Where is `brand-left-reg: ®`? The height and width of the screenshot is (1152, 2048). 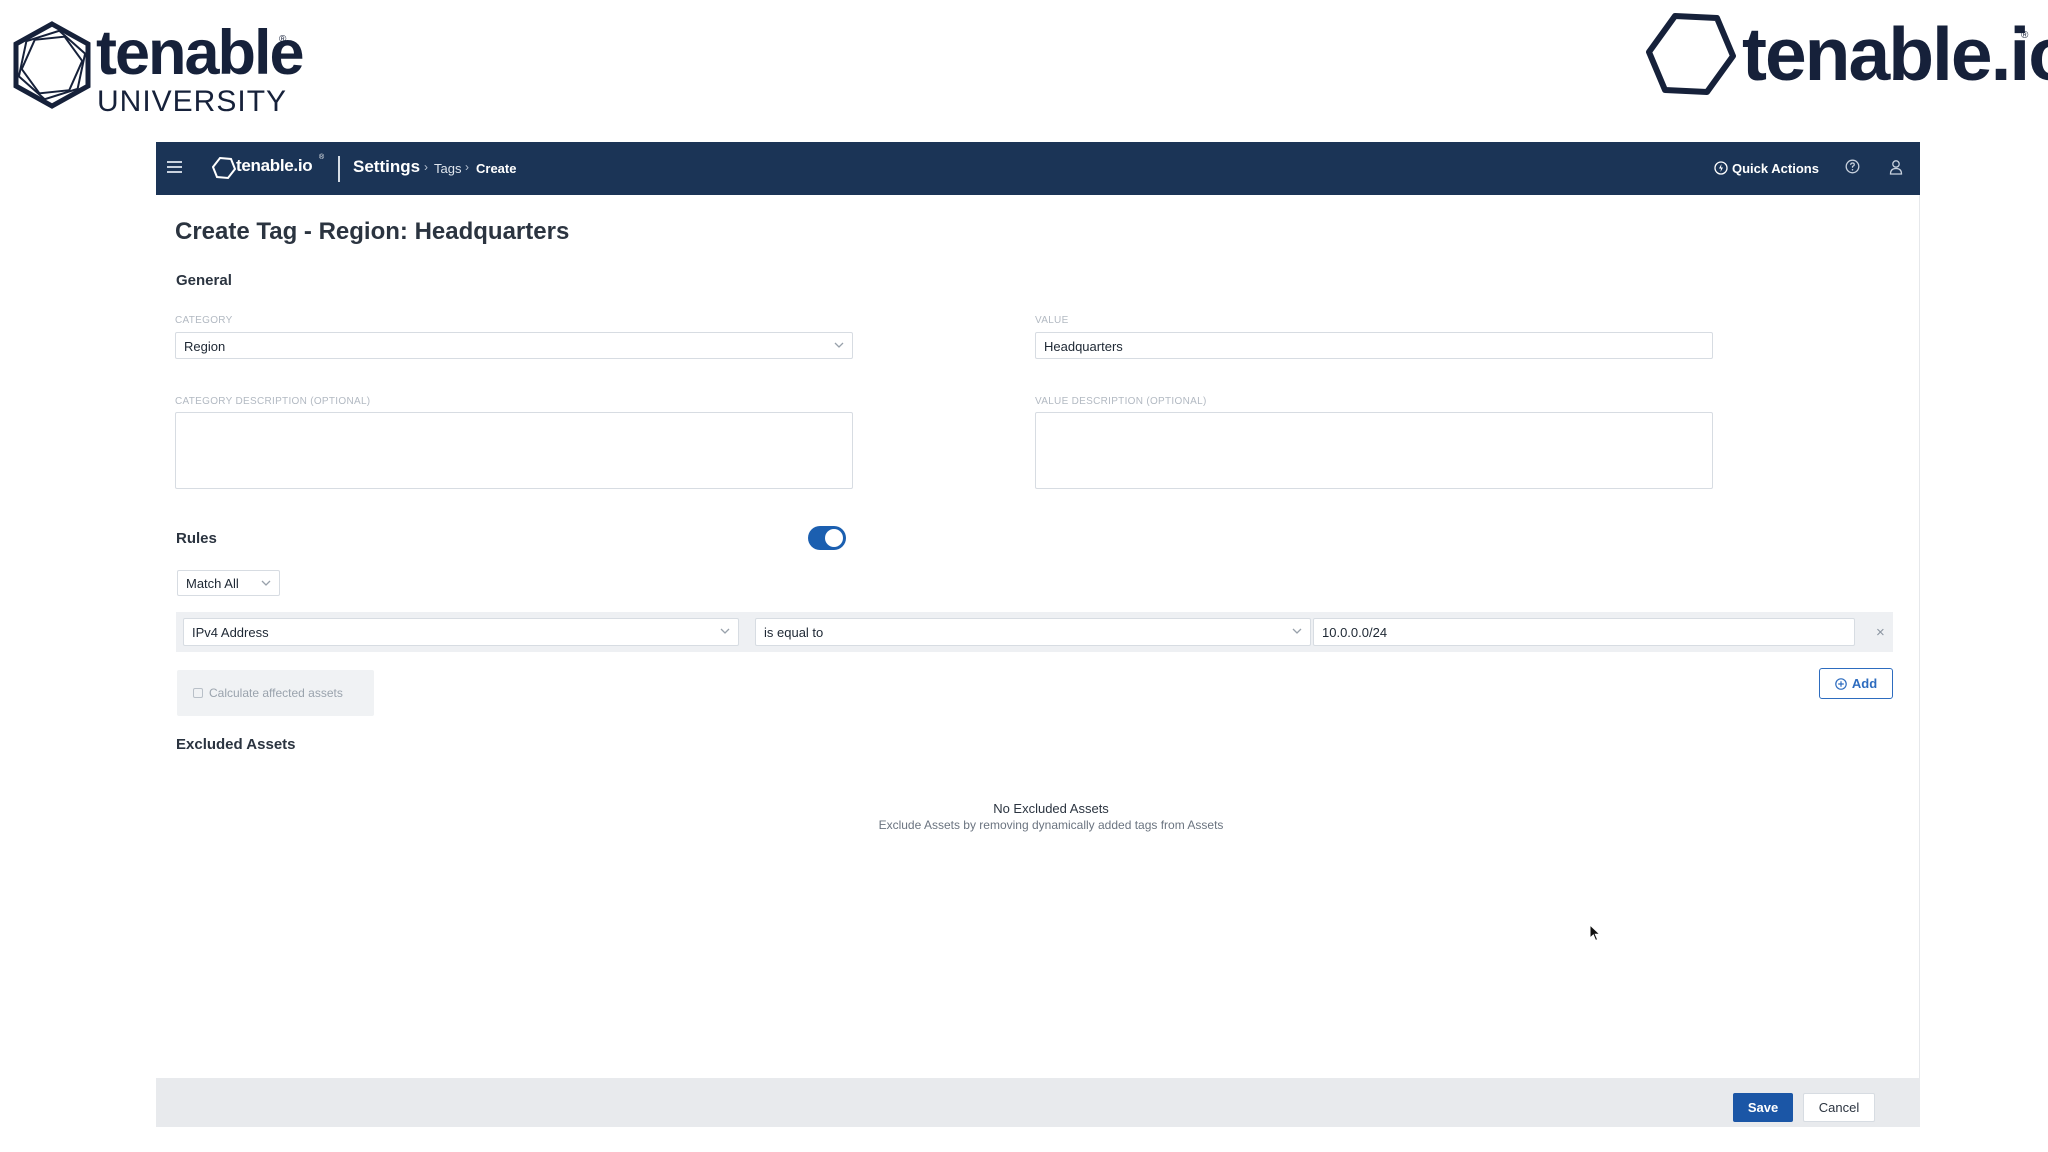 brand-left-reg: ® is located at coordinates (283, 39).